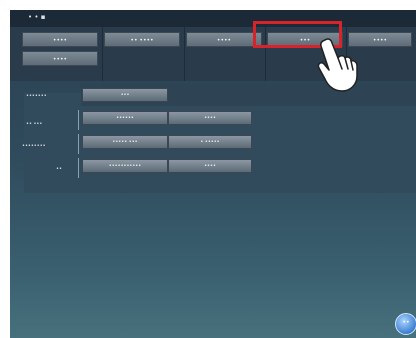 This screenshot has height=338, width=416. What do you see at coordinates (125, 166) in the screenshot?
I see `row4-button-1: •••••••••••` at bounding box center [125, 166].